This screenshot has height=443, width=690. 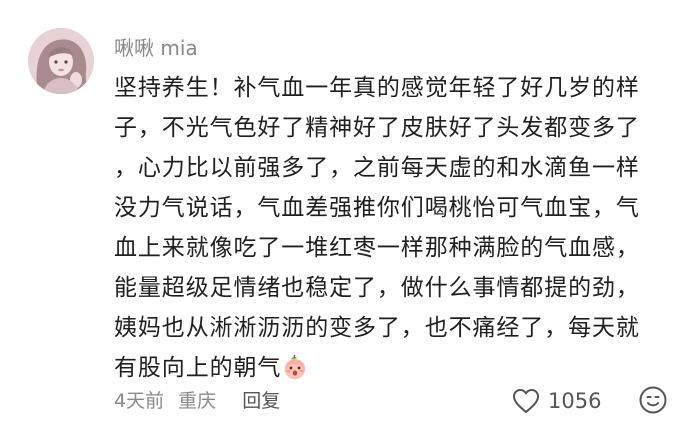 I want to click on comment-line: ，心力比以前强多了，之前每天虚的和水滴鱼一样, so click(x=377, y=168).